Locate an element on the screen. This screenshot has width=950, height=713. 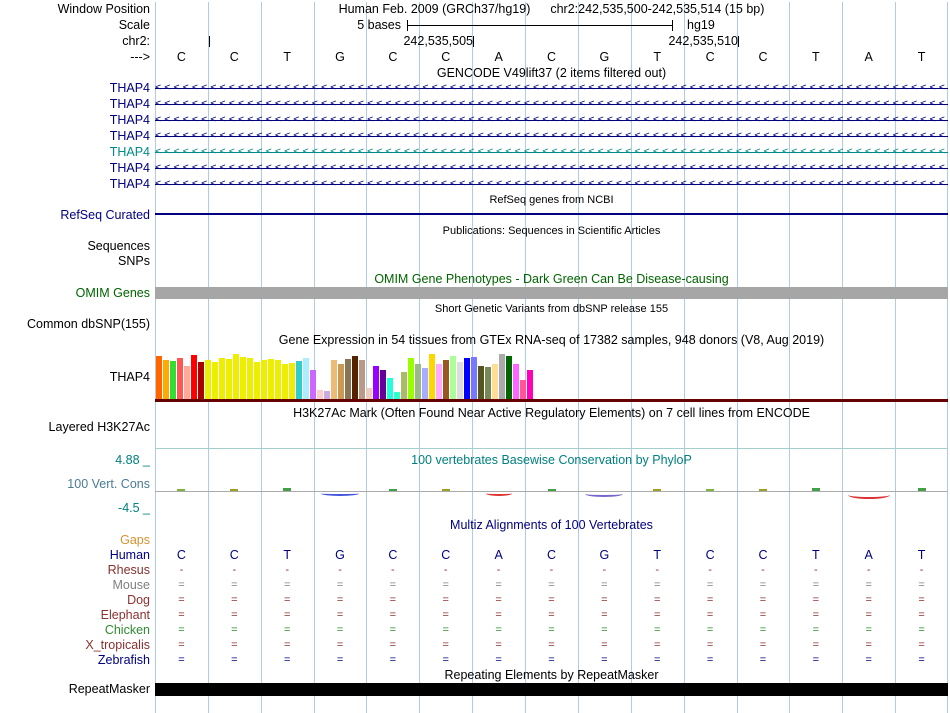
track-label-h3k27ac: Layered H3K27Ac is located at coordinates (99, 427).